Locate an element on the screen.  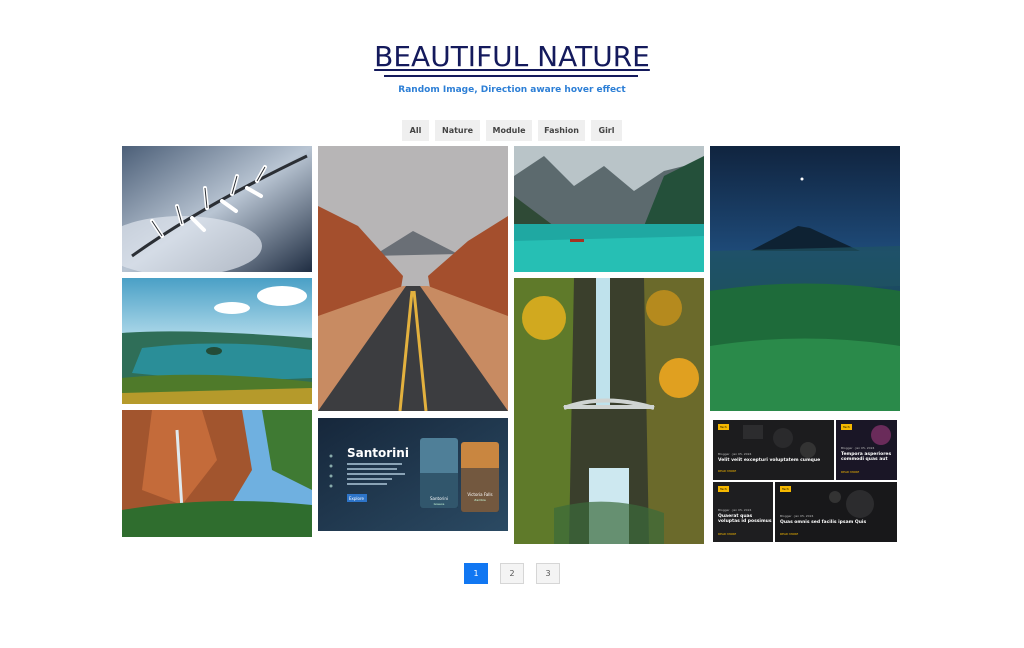
blog-card-1-tag: Tech is located at coordinates (723, 427).